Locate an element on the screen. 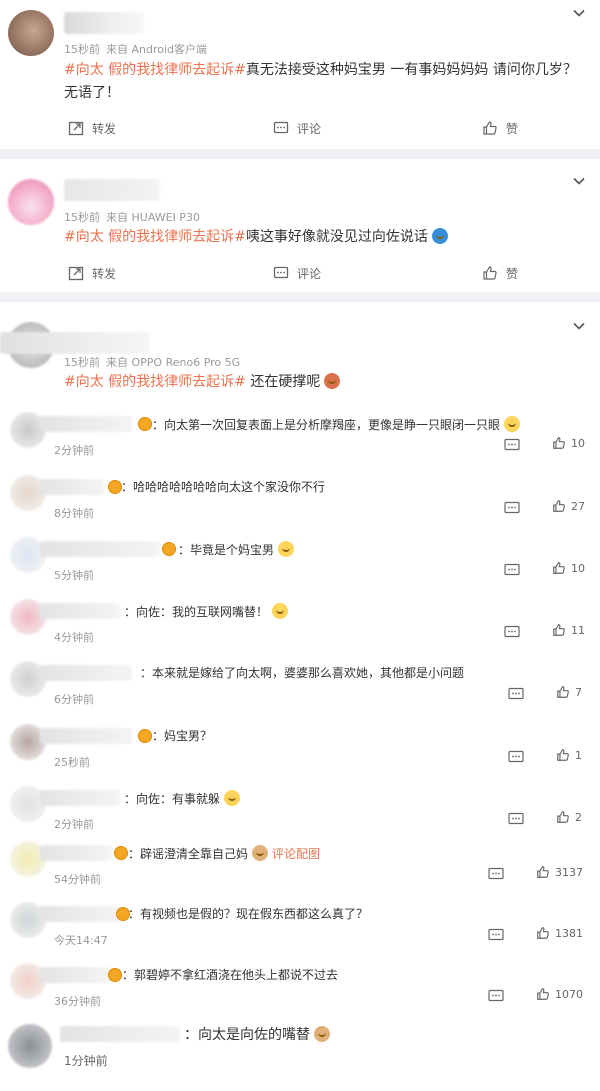  comment-time: 5分钟前 is located at coordinates (74, 575).